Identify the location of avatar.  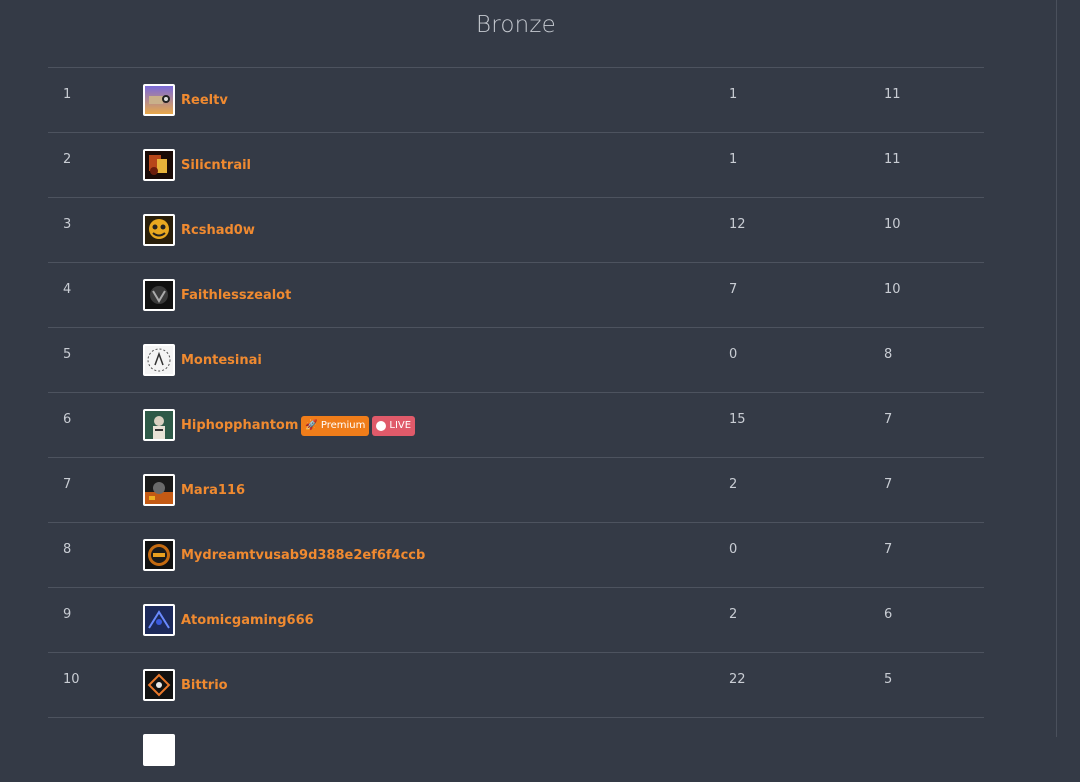
(159, 750).